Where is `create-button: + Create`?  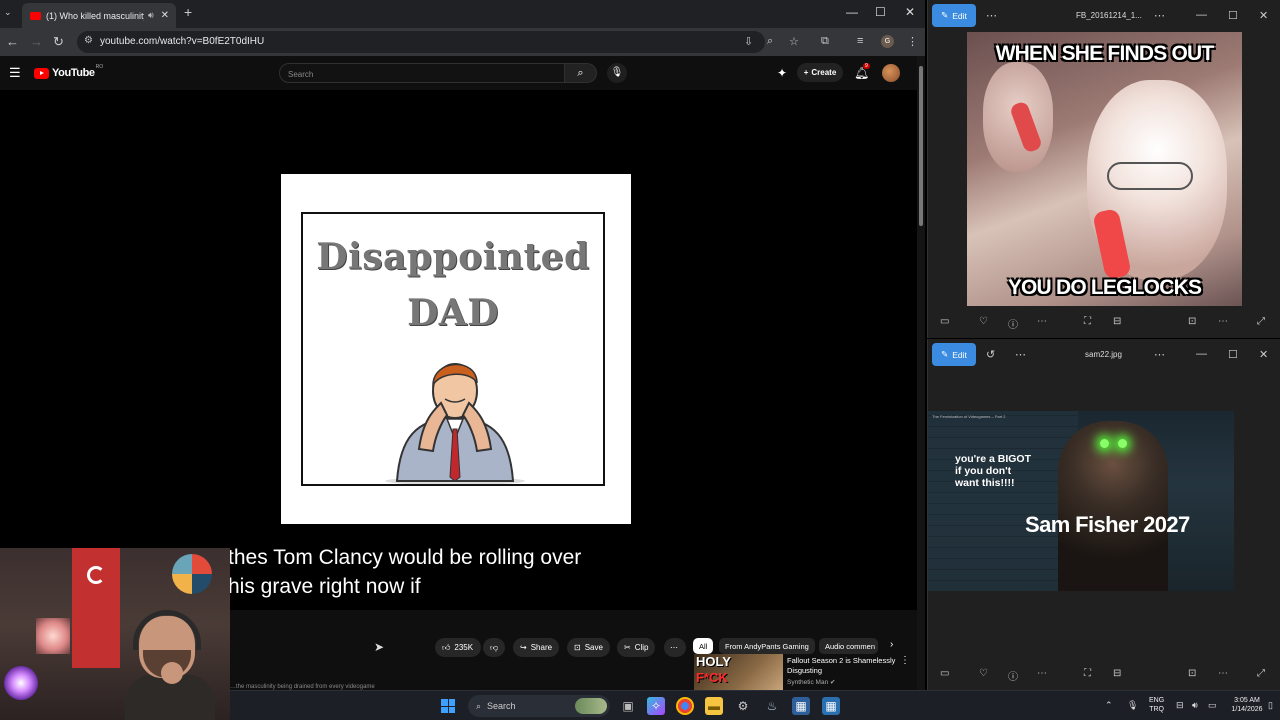 create-button: + Create is located at coordinates (820, 72).